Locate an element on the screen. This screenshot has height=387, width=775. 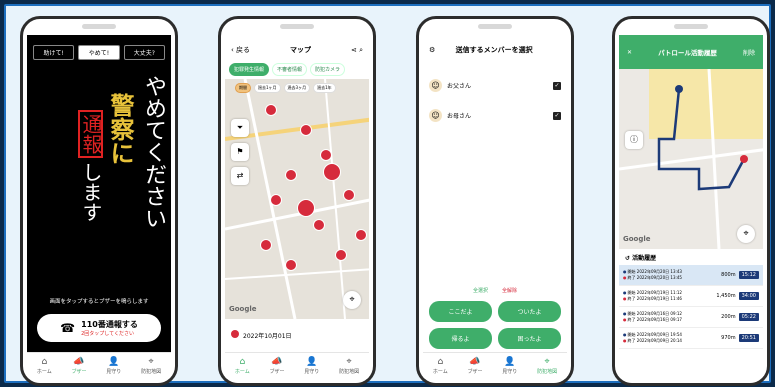
bottom-tab-bar: ⌂ ホーム 📣 ブザー 👤 見守り ⌖ 防犯地図 is located at coordinates (495, 365).